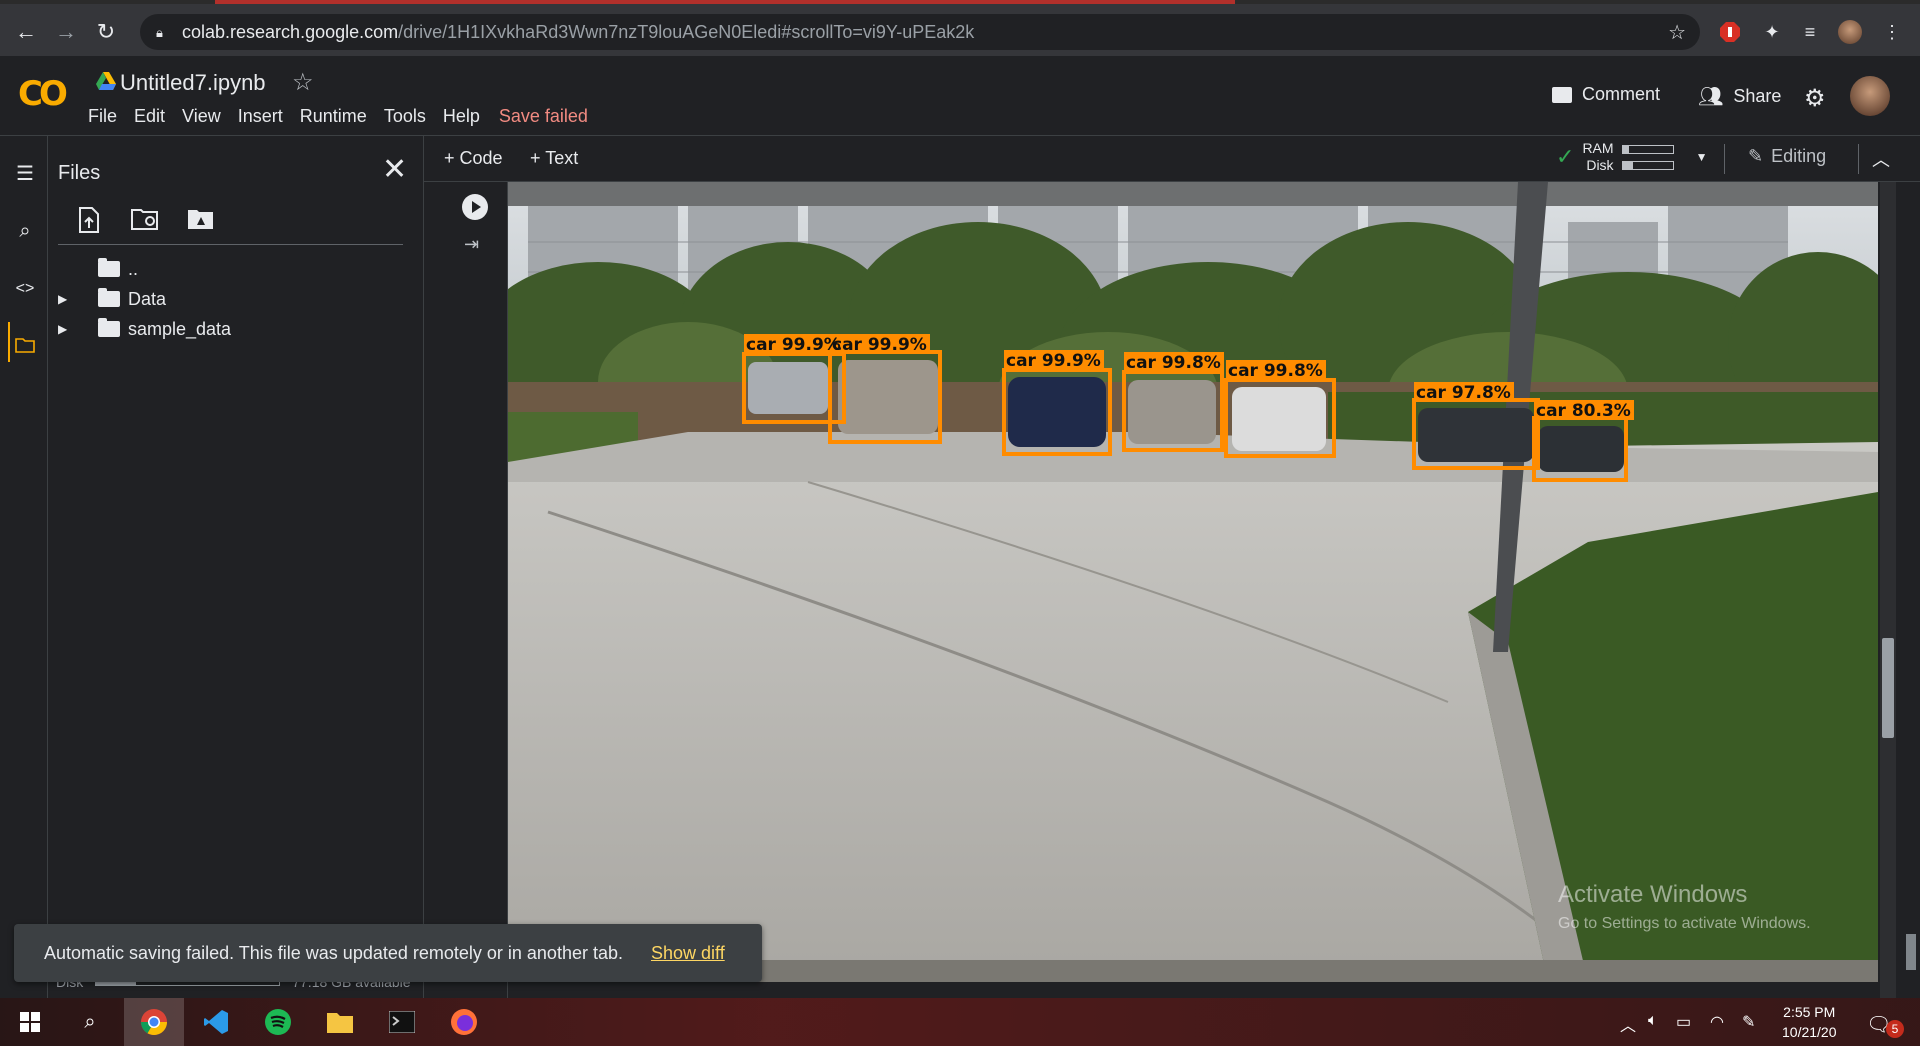 The height and width of the screenshot is (1046, 1920). I want to click on terminal-taskbar-icon, so click(402, 1022).